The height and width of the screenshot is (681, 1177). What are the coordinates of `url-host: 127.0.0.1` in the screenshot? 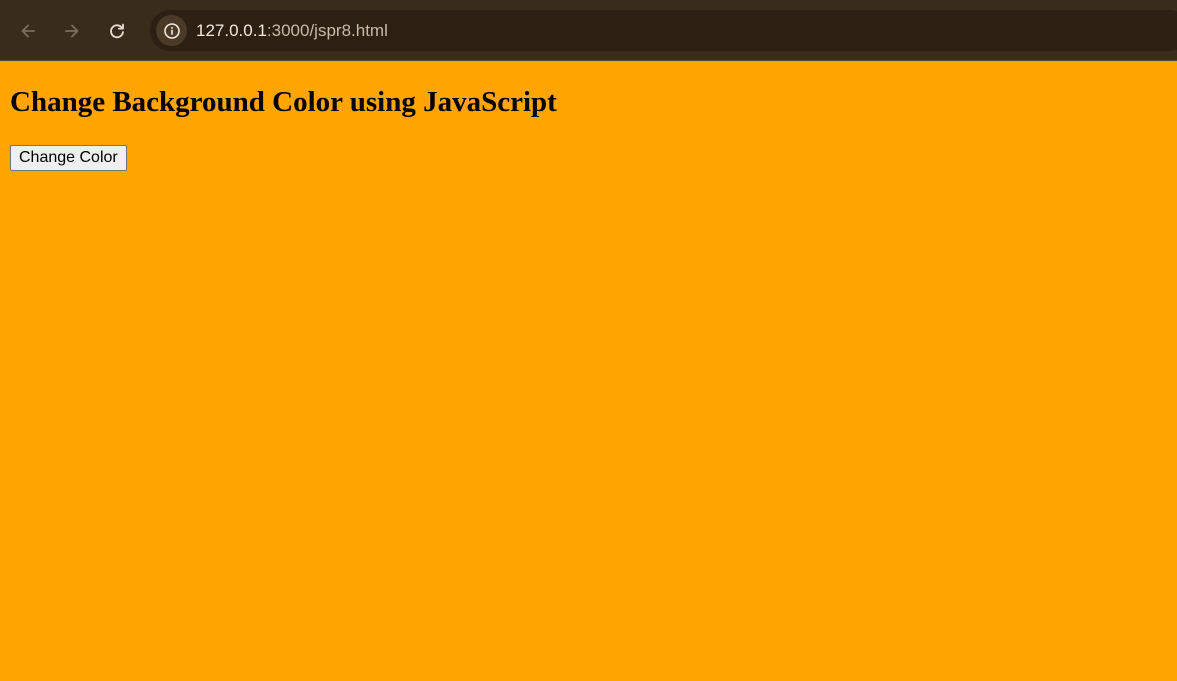 It's located at (231, 30).